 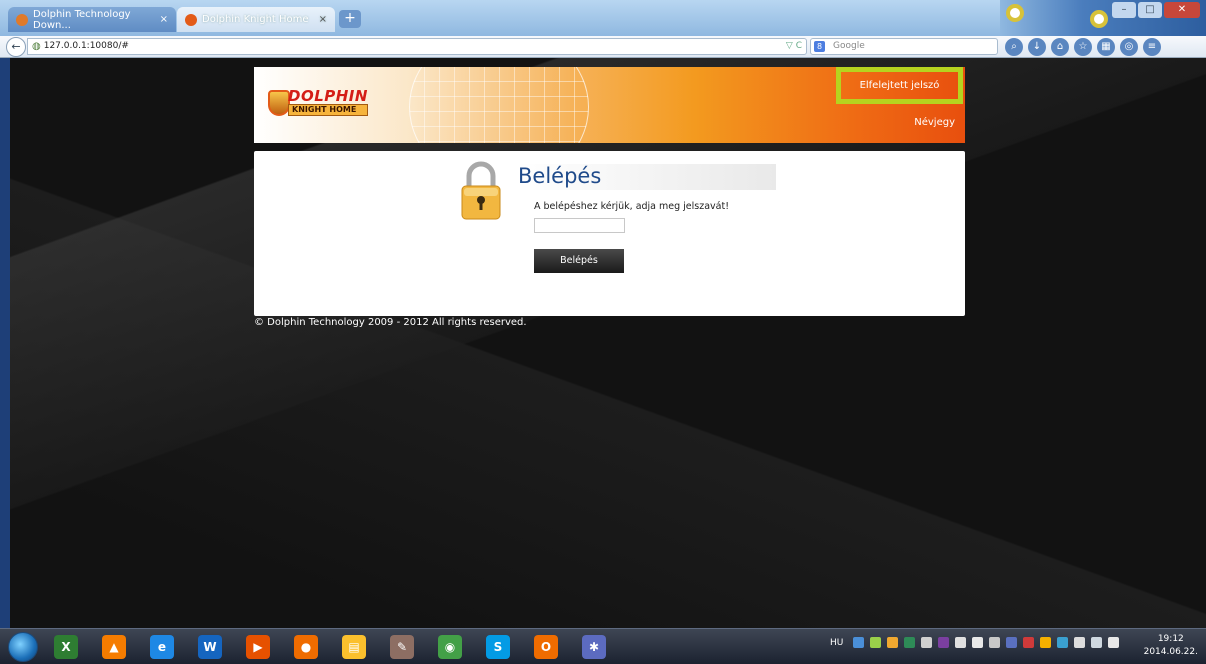 I want to click on word-icon: W, so click(x=210, y=647).